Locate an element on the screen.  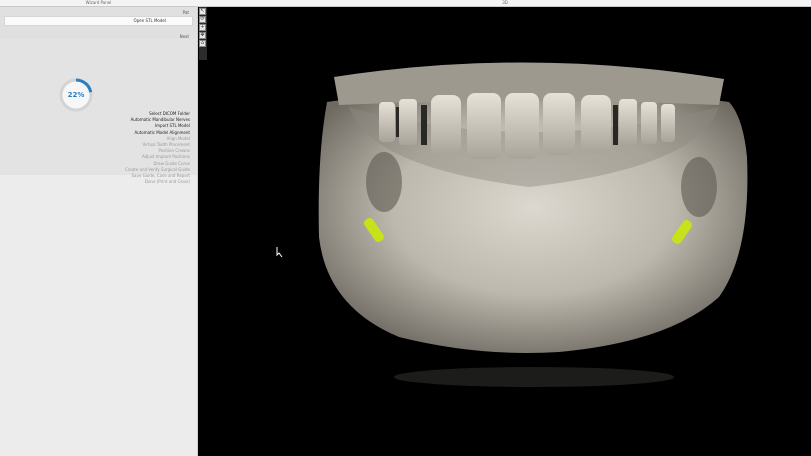
mouse-cursor-icon is located at coordinates (279, 252).